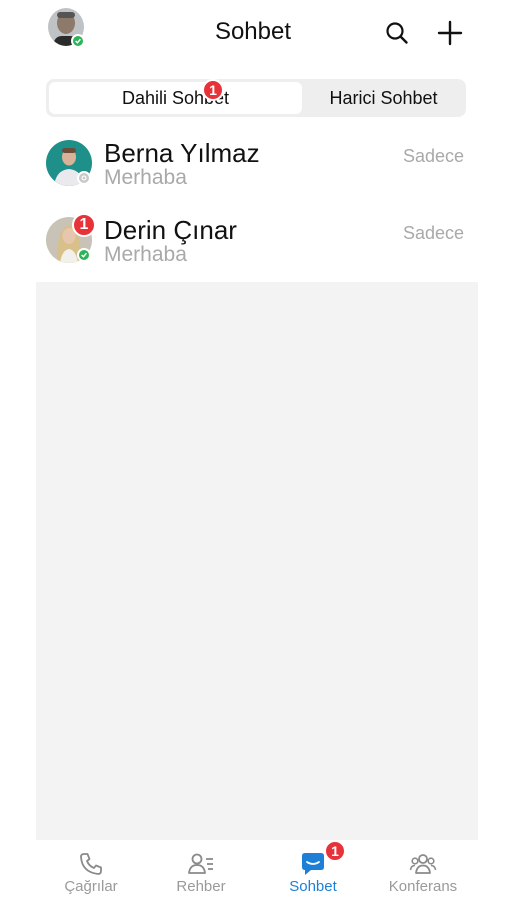  I want to click on nav-item-contacts: Rehber, so click(201, 870).